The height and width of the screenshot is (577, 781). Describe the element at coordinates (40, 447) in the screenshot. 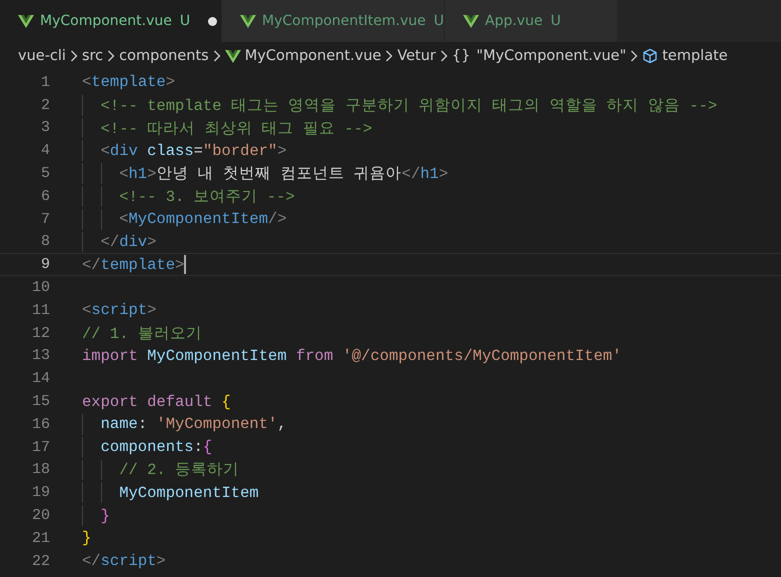

I see `line-number: 17` at that location.